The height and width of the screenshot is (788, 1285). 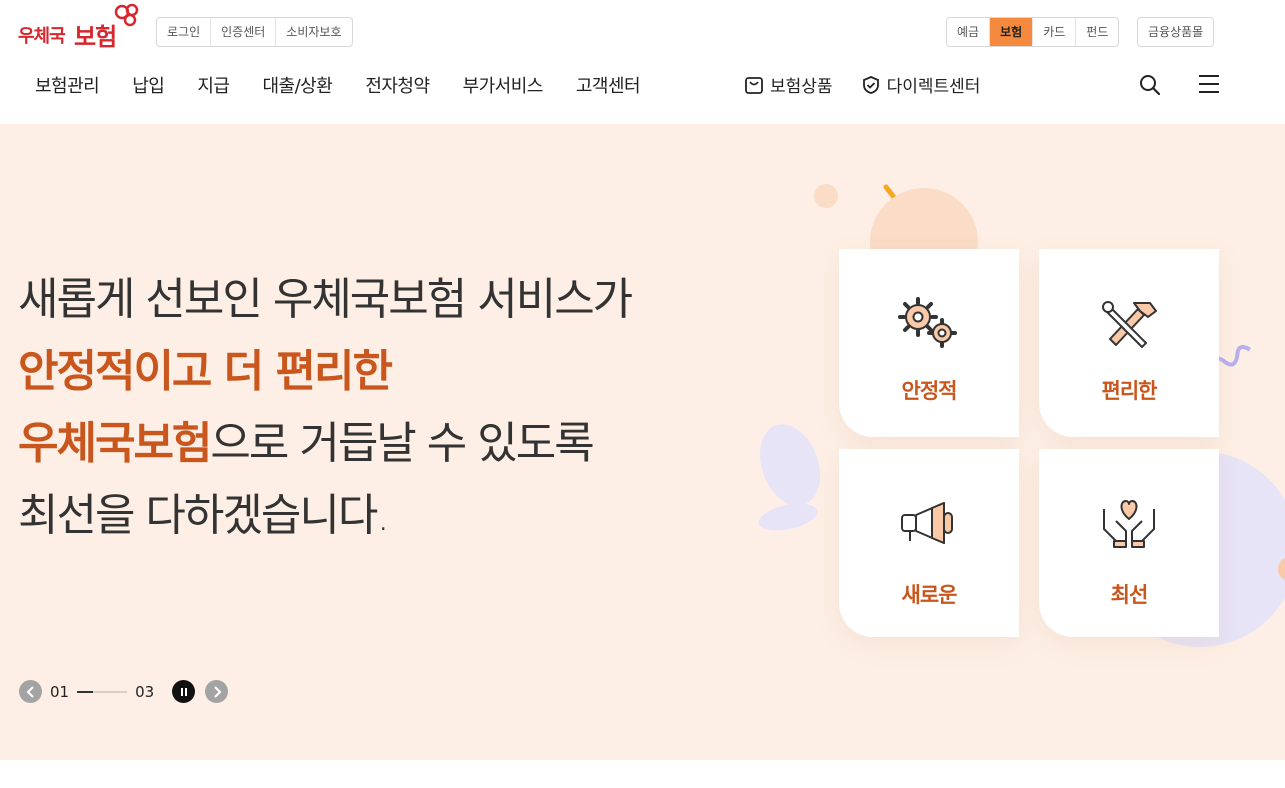 I want to click on nav-extra-services: 부가서비스, so click(x=503, y=85).